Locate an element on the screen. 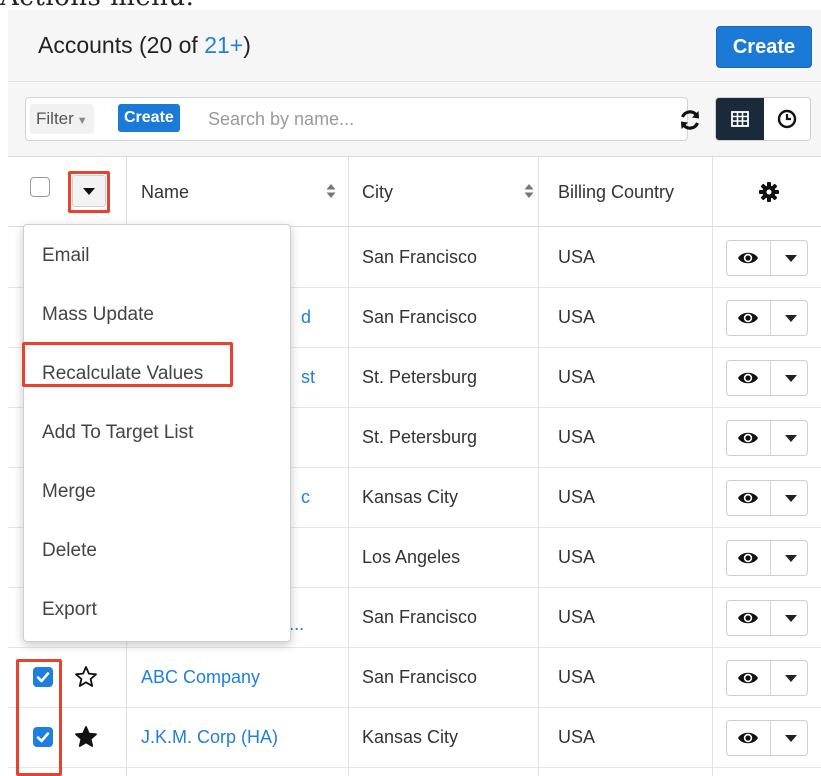 Image resolution: width=821 pixels, height=776 pixels. table-row: J.K.M. Corp (HA) Kansas City USA is located at coordinates (414, 738).